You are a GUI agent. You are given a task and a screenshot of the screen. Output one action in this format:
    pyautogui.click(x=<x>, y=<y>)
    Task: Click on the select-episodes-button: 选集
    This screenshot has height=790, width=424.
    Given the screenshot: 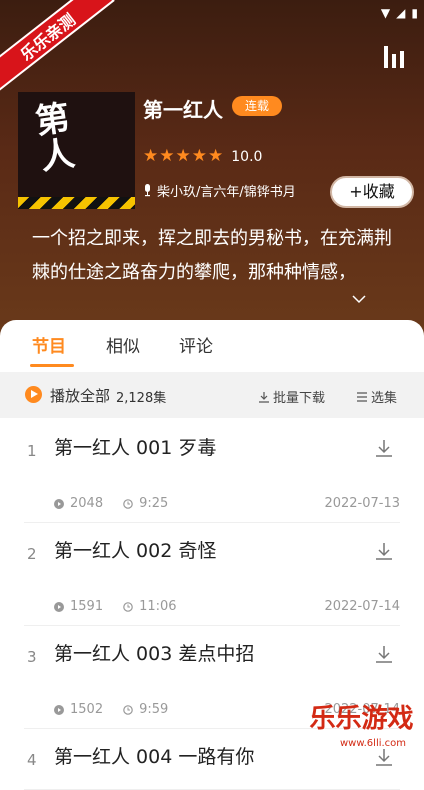 What is the action you would take?
    pyautogui.click(x=376, y=396)
    